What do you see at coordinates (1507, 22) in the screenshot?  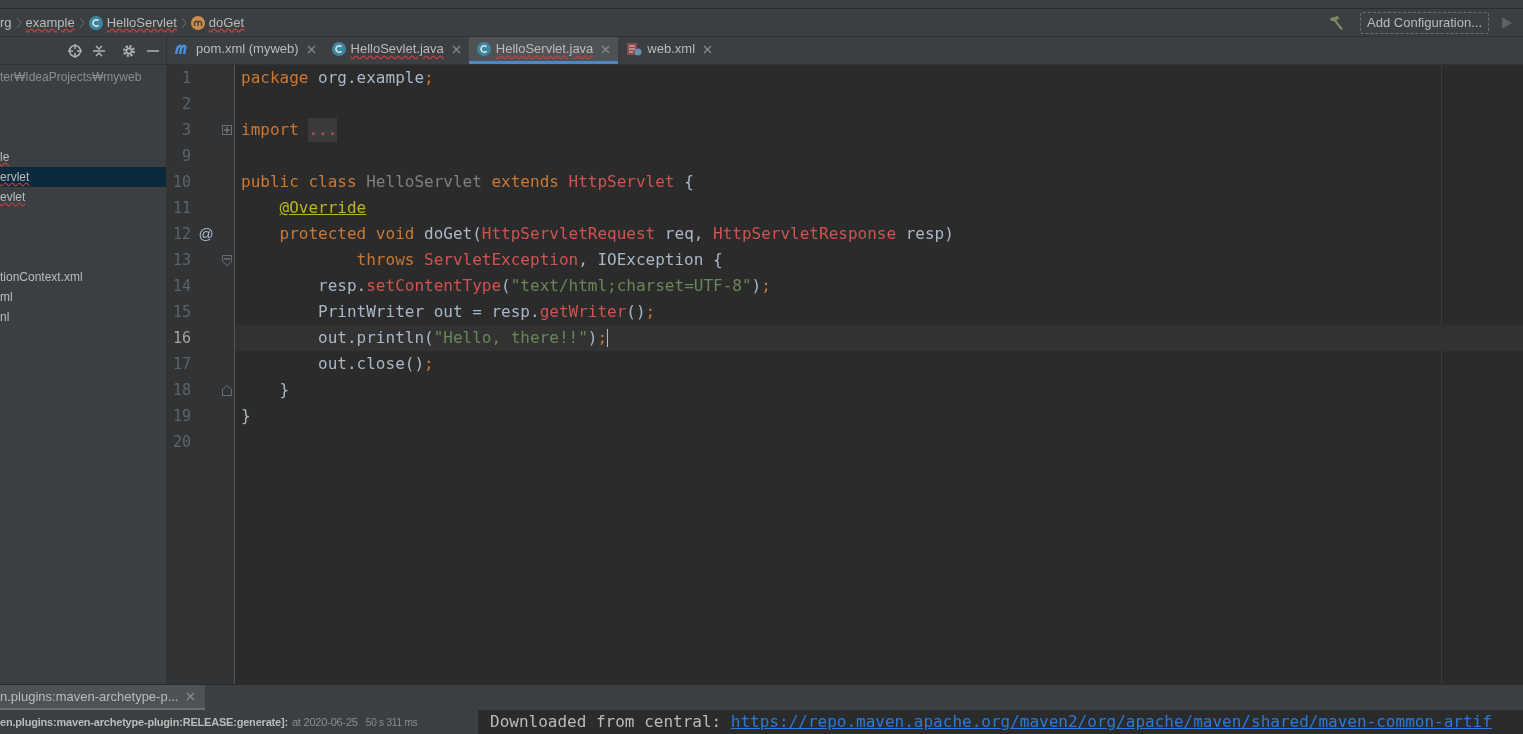 I see `run-icon` at bounding box center [1507, 22].